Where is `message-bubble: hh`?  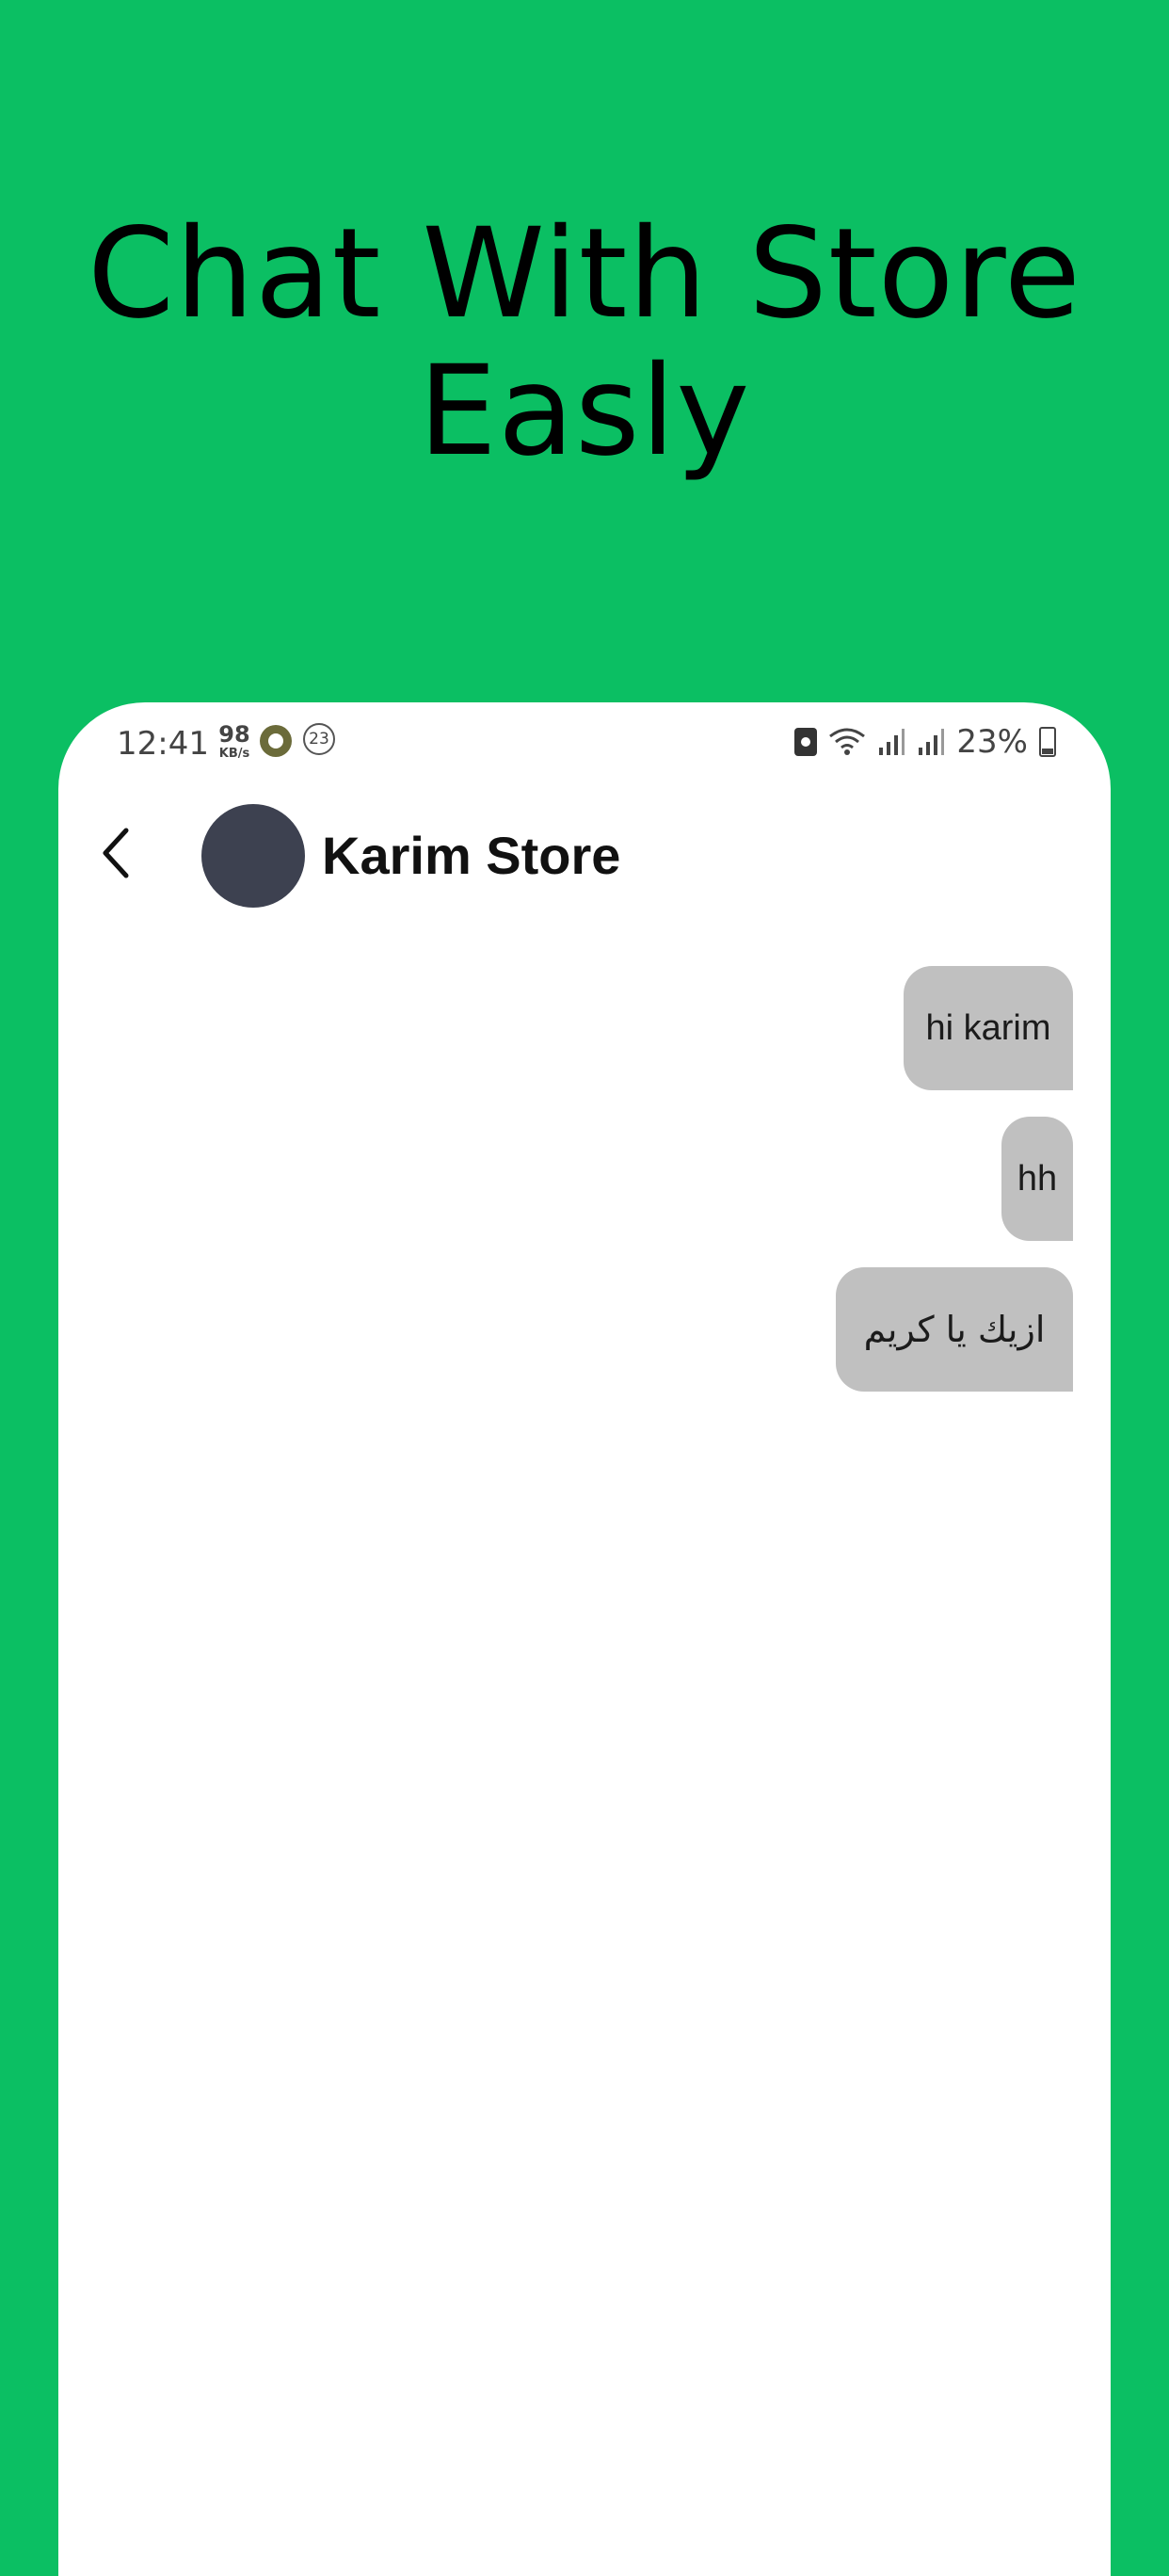
message-bubble: hh is located at coordinates (1037, 1179).